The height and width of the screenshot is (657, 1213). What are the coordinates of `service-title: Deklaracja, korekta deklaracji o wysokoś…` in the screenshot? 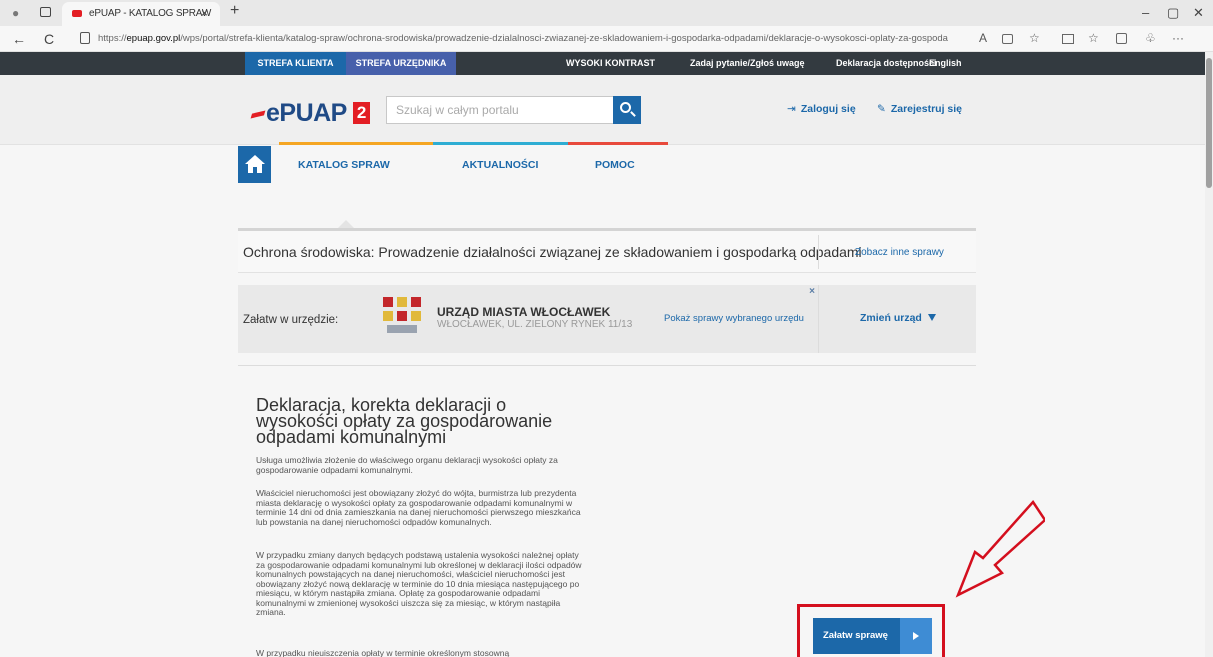 It's located at (404, 421).